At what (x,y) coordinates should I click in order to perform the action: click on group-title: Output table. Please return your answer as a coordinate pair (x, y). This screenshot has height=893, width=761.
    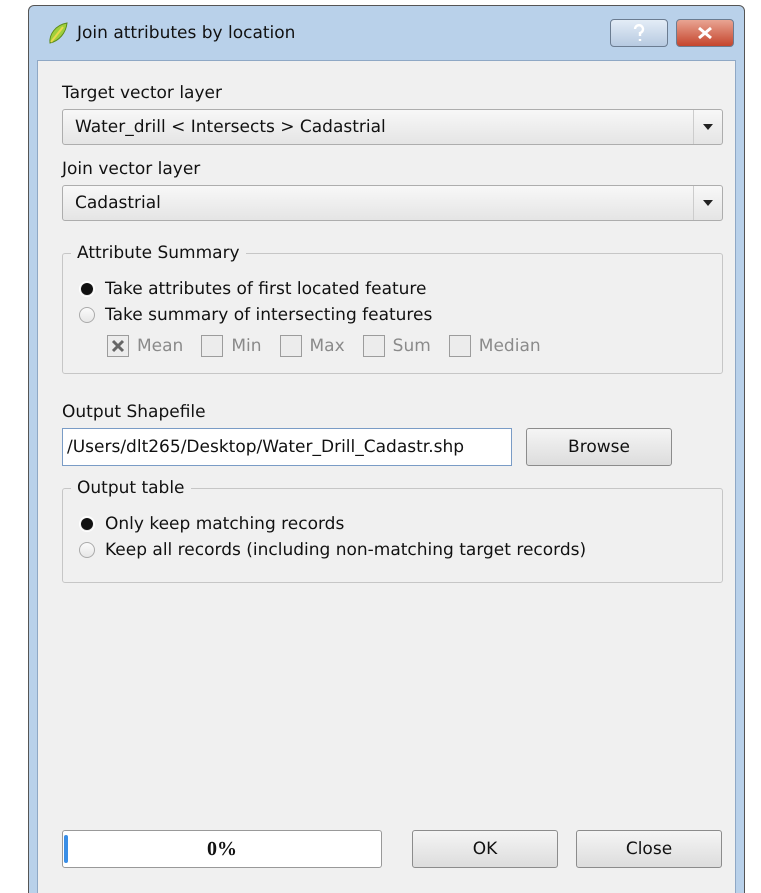
    Looking at the image, I should click on (131, 488).